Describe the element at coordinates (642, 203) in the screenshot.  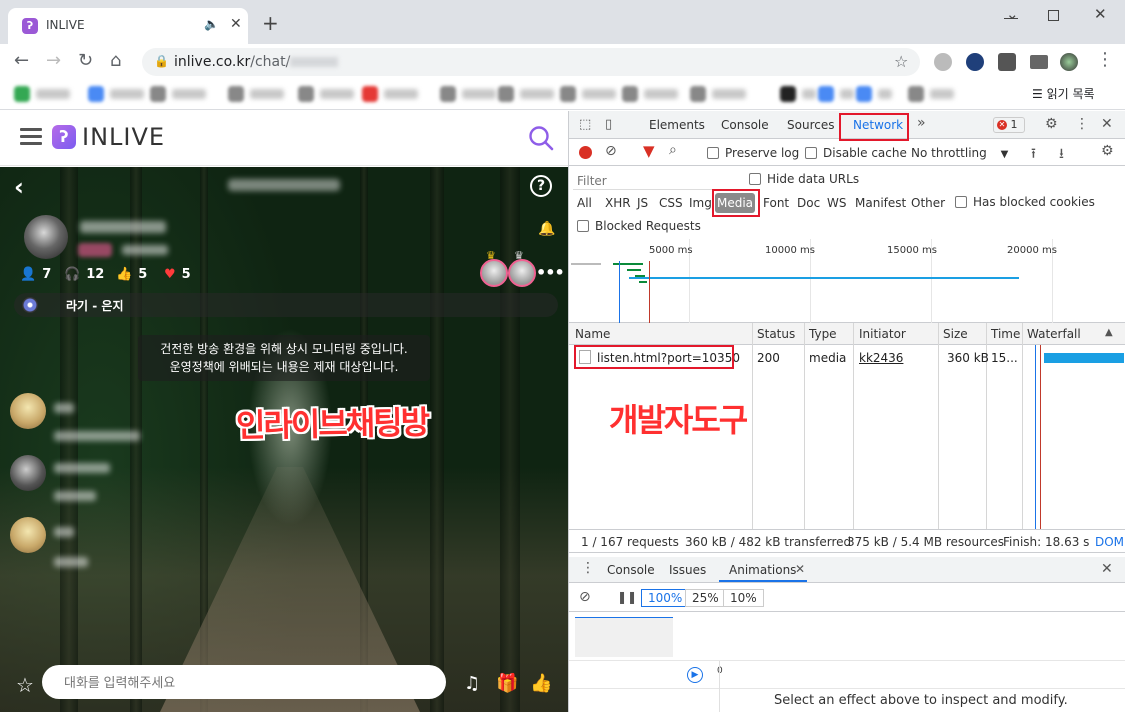
I see `filter-js: JS` at that location.